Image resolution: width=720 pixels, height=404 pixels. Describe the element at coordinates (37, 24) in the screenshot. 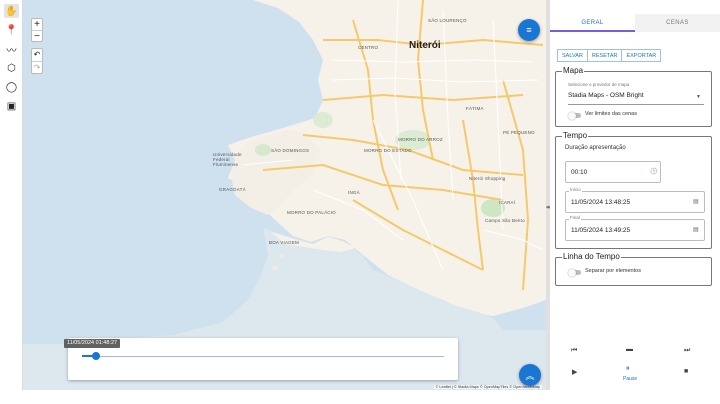

I see `zoom-in-button: +` at that location.